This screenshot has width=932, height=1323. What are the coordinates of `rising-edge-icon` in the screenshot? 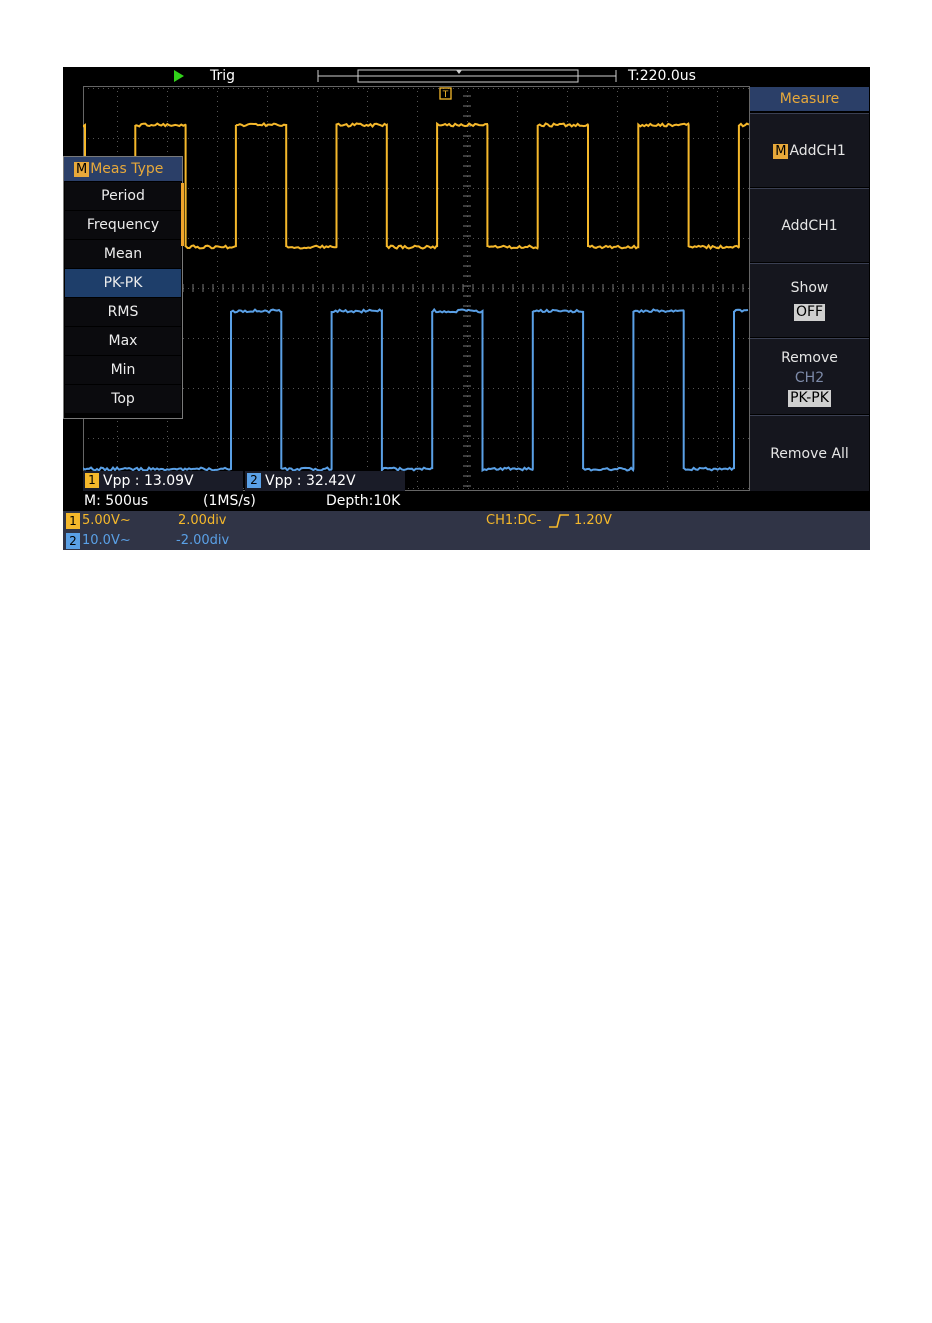 It's located at (559, 521).